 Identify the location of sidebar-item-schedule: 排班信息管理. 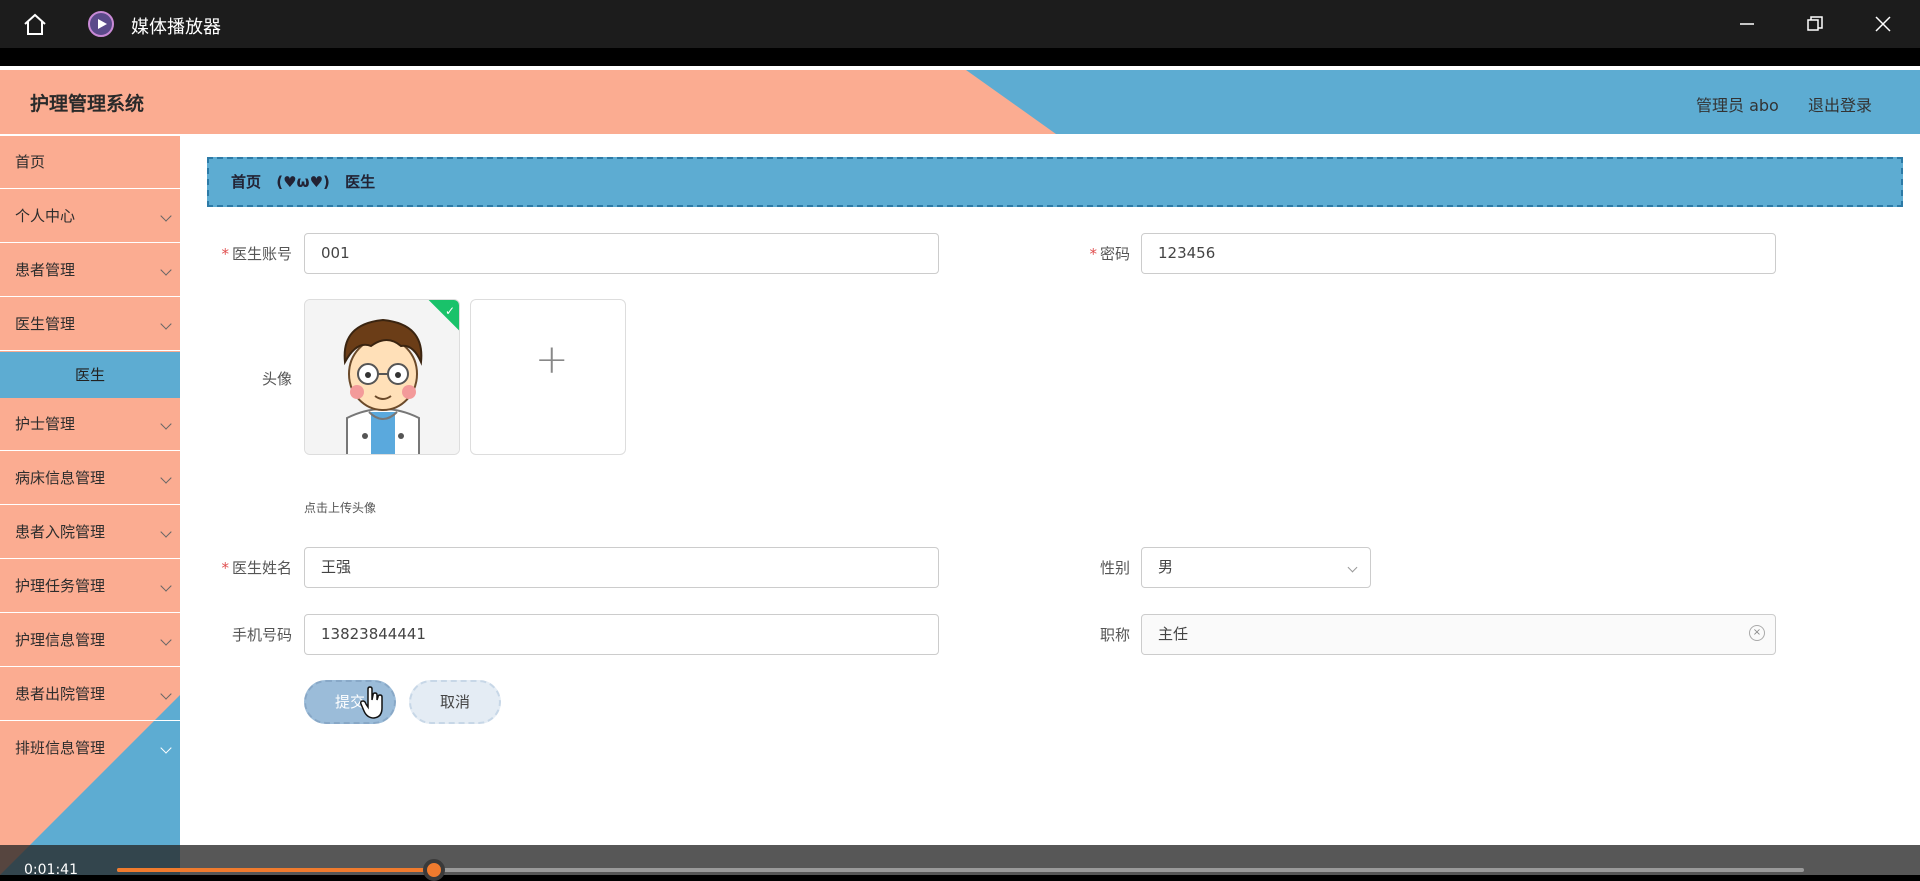
(90, 748).